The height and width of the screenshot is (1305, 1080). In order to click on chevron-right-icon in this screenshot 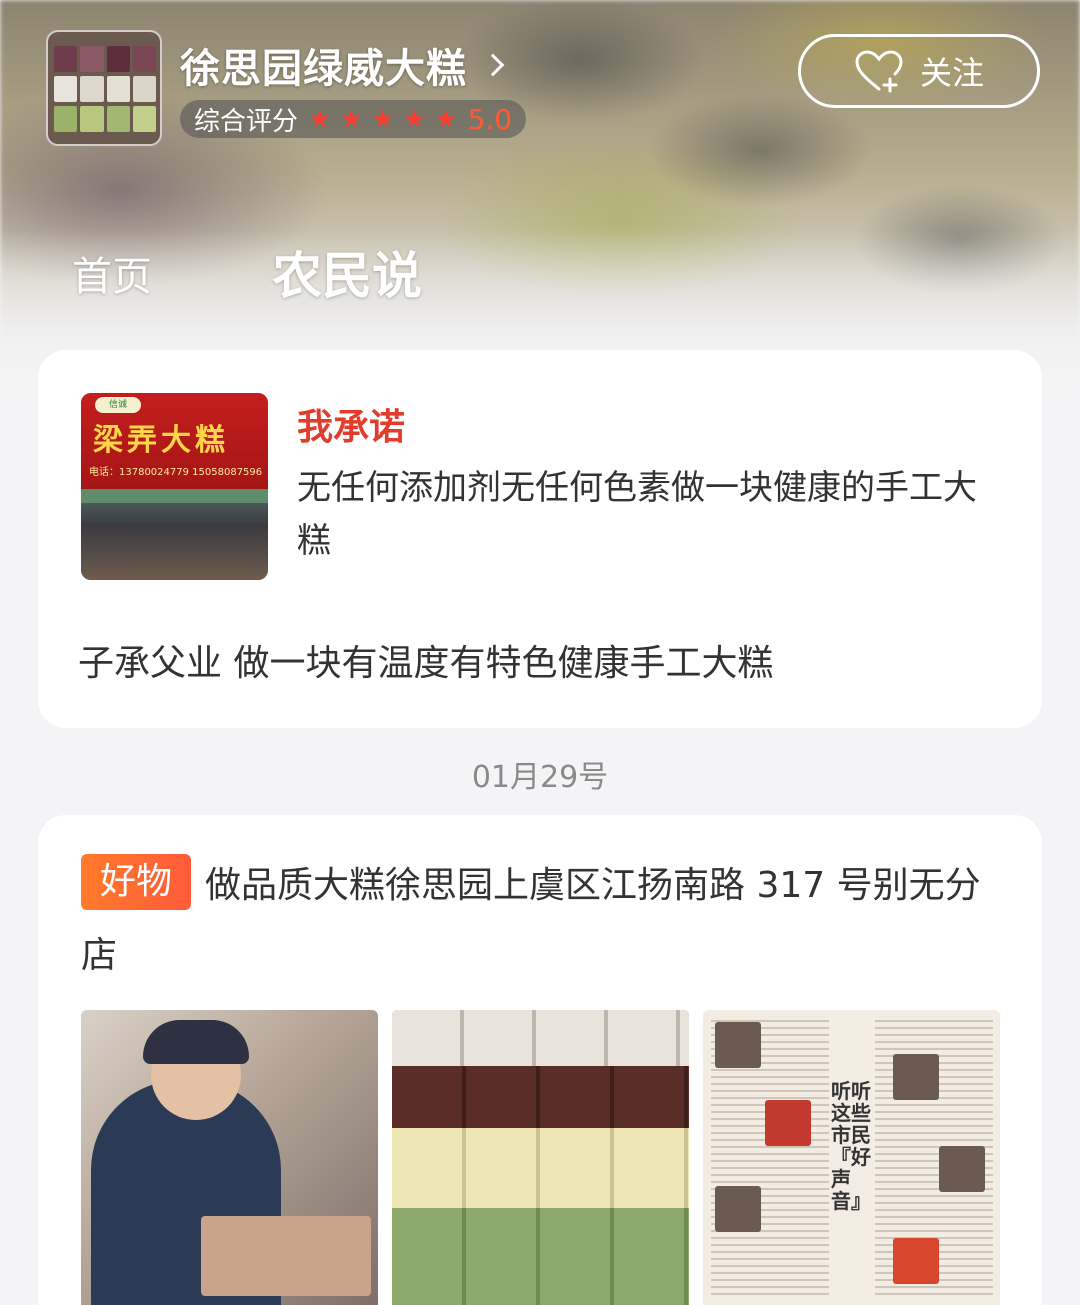, I will do `click(493, 65)`.